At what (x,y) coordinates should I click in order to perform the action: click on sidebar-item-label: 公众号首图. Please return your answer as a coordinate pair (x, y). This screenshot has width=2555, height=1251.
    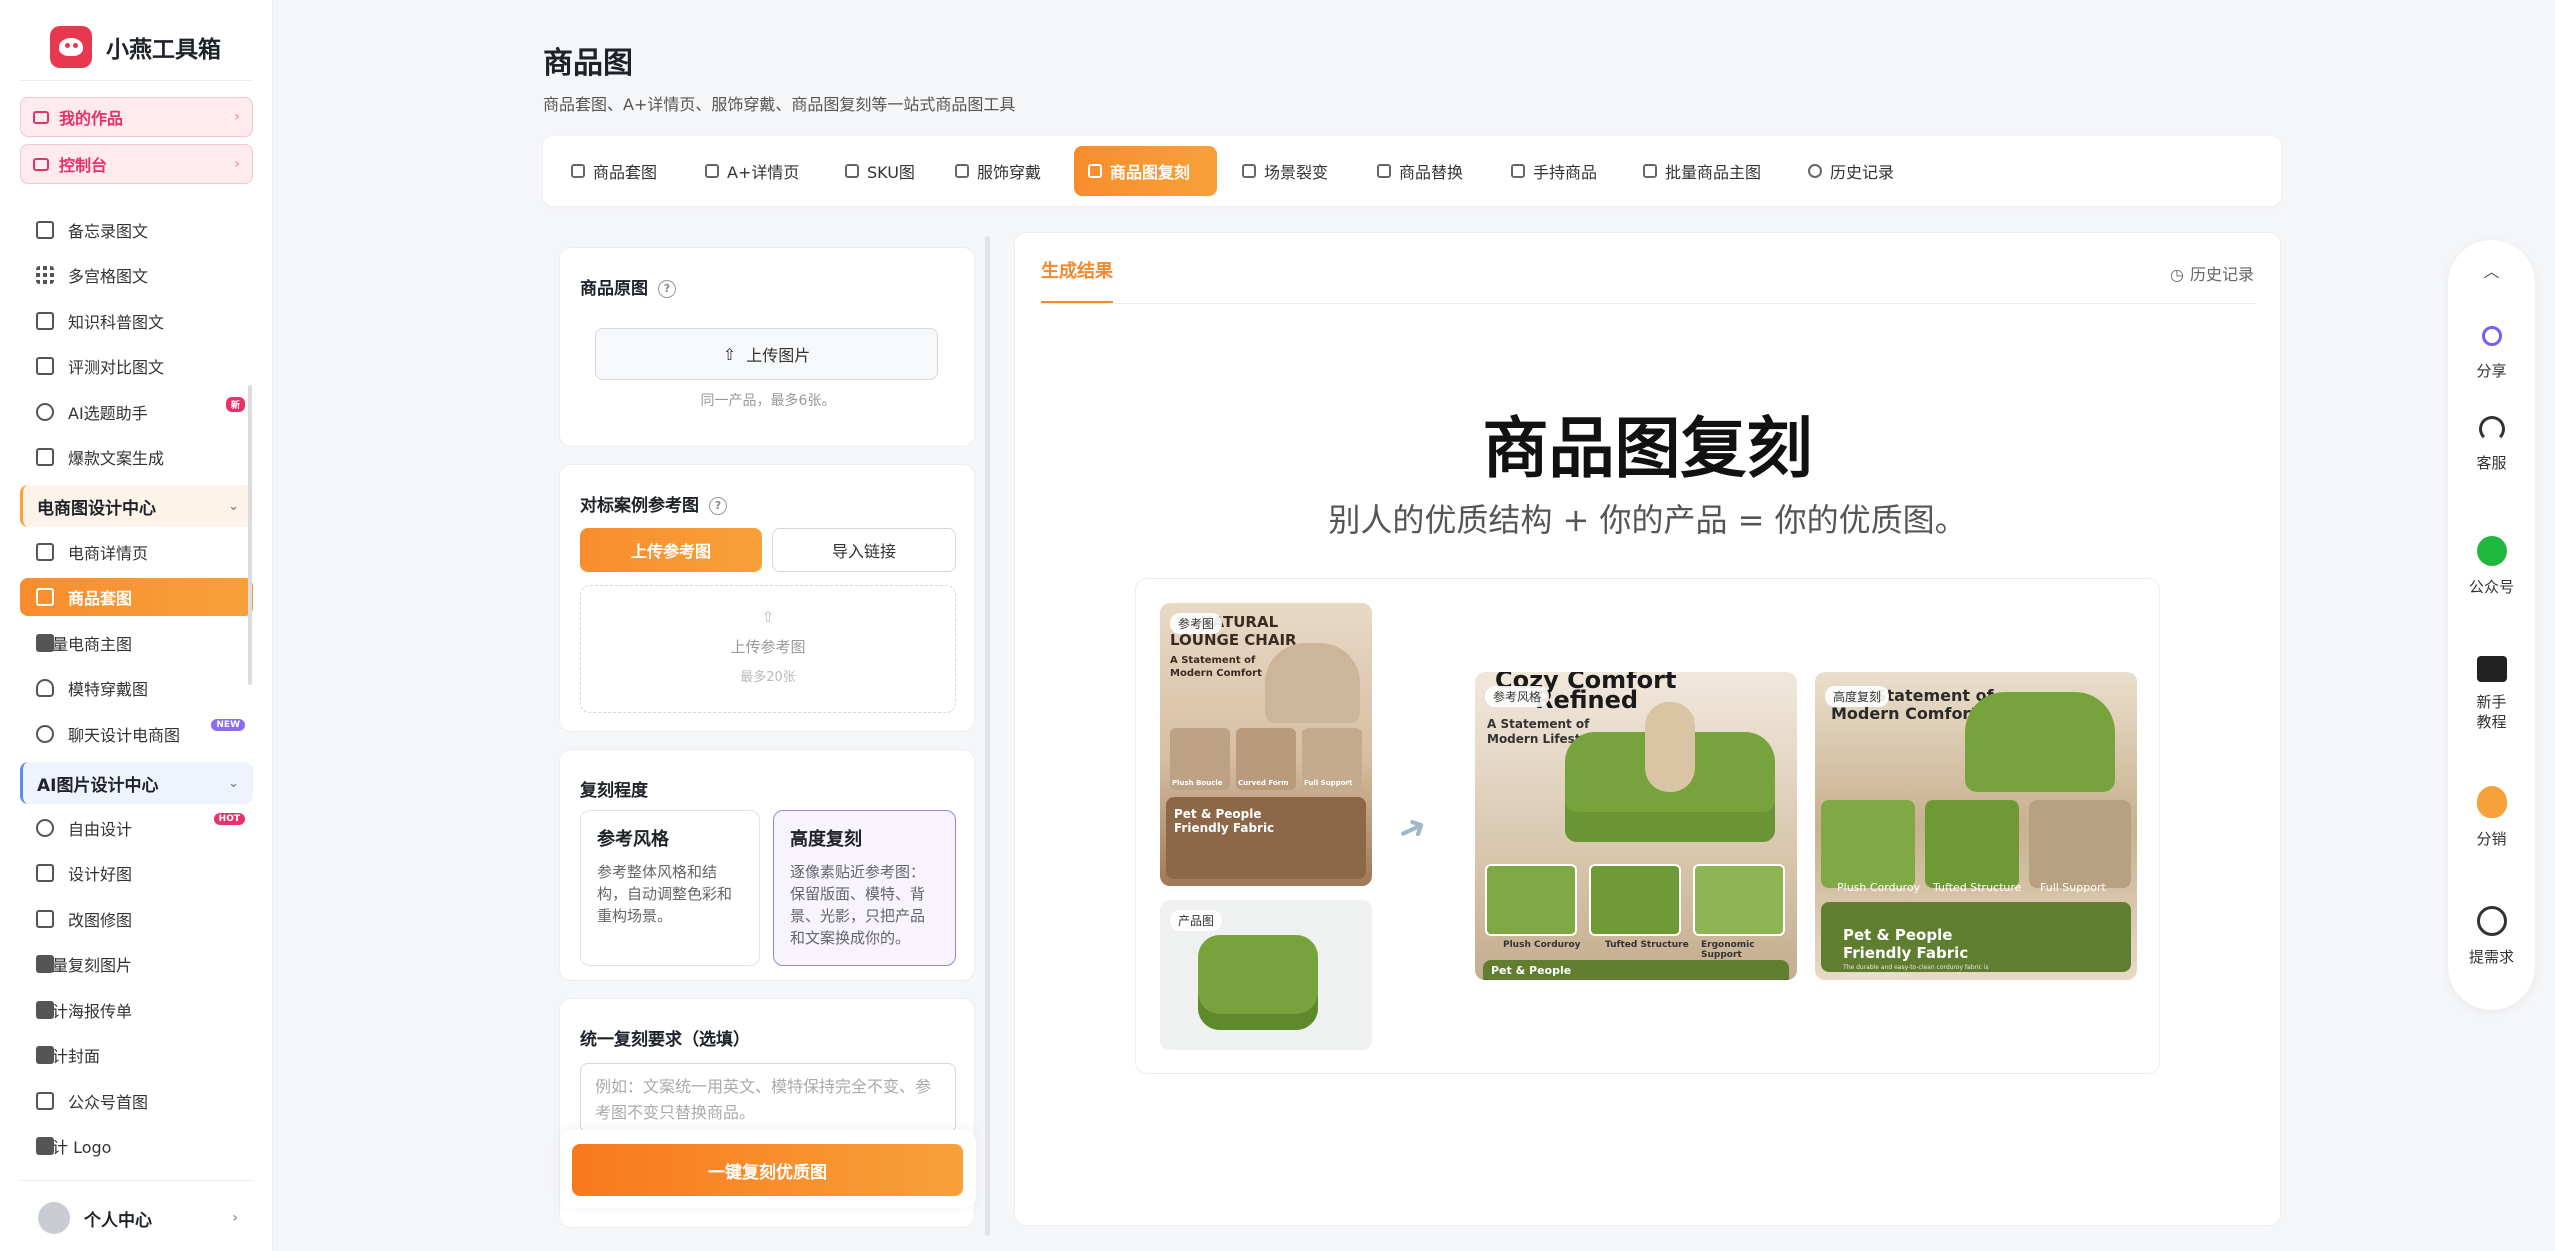
    Looking at the image, I should click on (108, 1102).